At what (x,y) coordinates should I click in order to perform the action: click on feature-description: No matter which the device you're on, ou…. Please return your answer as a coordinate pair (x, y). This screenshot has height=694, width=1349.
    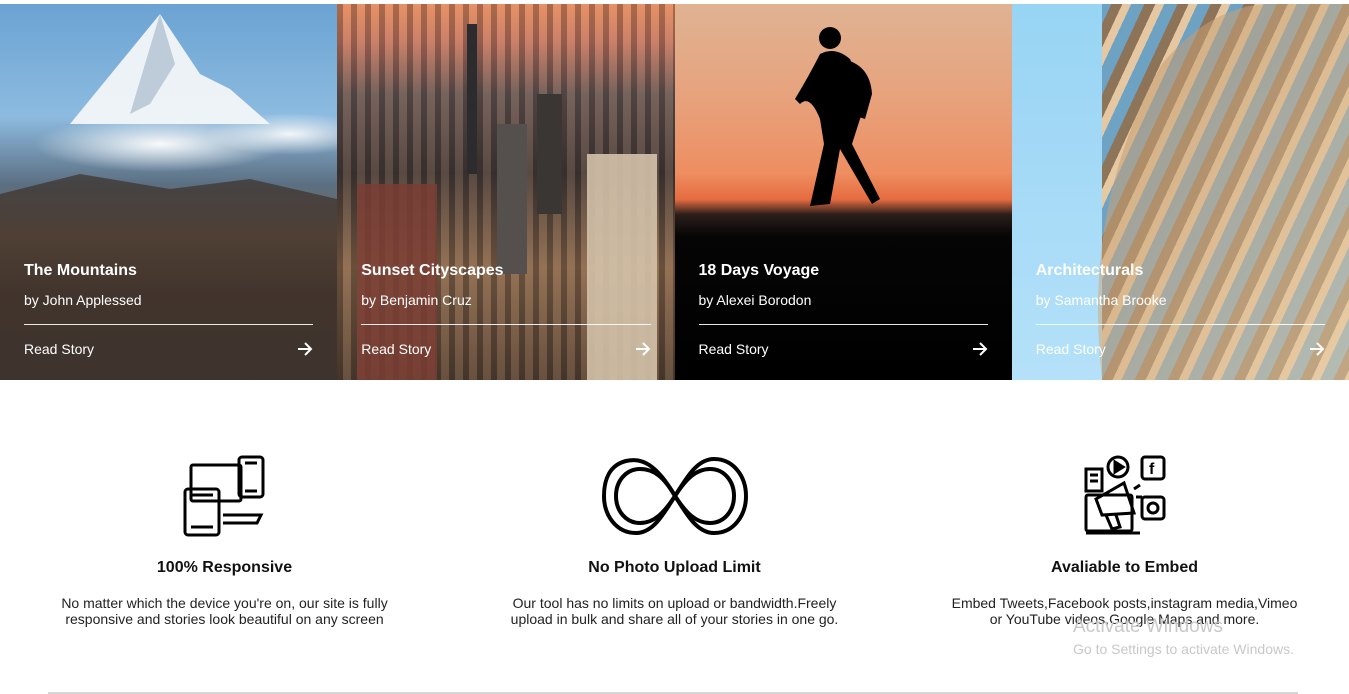
    Looking at the image, I should click on (224, 611).